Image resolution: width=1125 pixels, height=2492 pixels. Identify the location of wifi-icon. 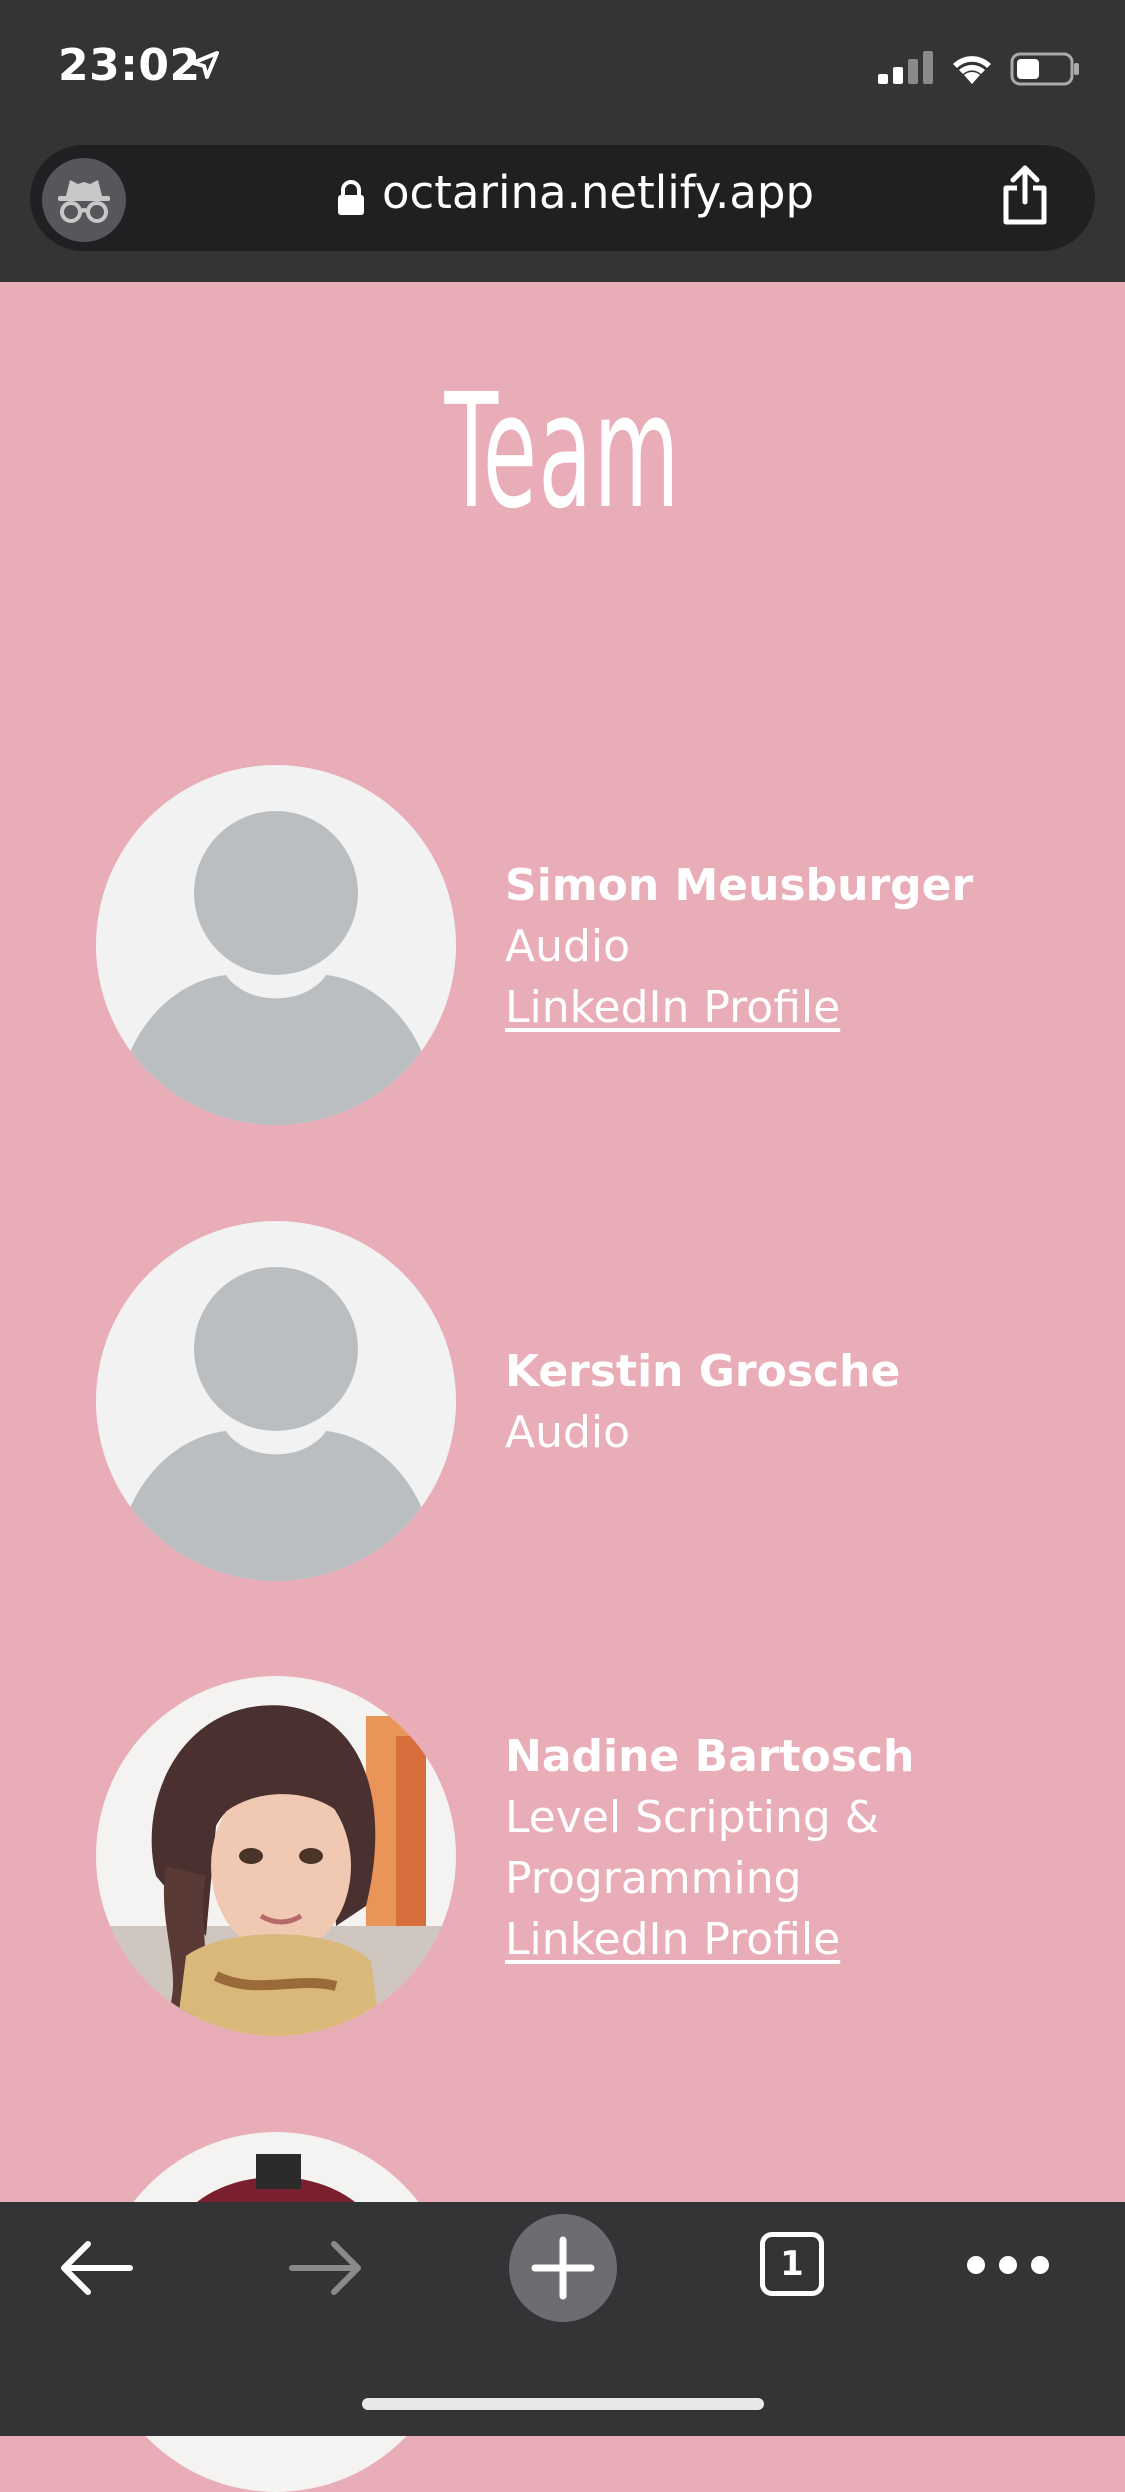
(972, 70).